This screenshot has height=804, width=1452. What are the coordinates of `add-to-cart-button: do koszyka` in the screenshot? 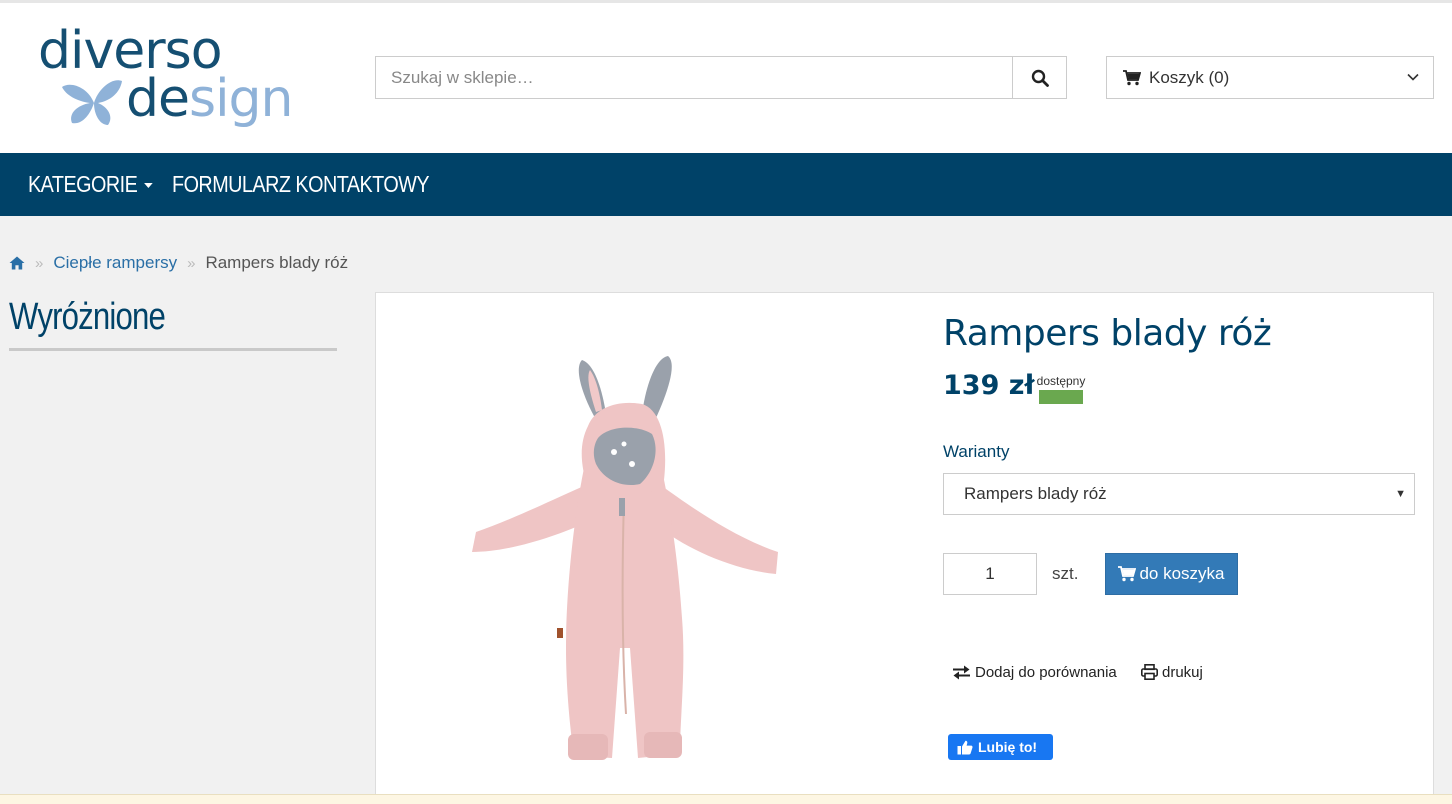 It's located at (1171, 574).